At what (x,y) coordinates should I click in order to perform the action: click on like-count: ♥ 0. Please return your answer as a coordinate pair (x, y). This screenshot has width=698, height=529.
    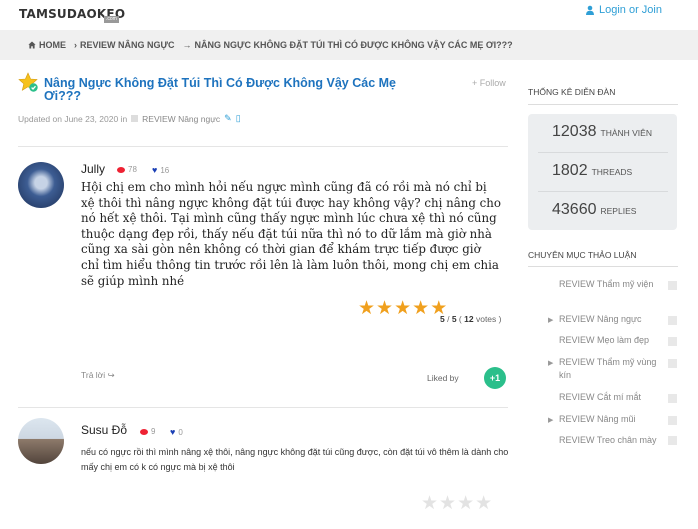
    Looking at the image, I should click on (176, 432).